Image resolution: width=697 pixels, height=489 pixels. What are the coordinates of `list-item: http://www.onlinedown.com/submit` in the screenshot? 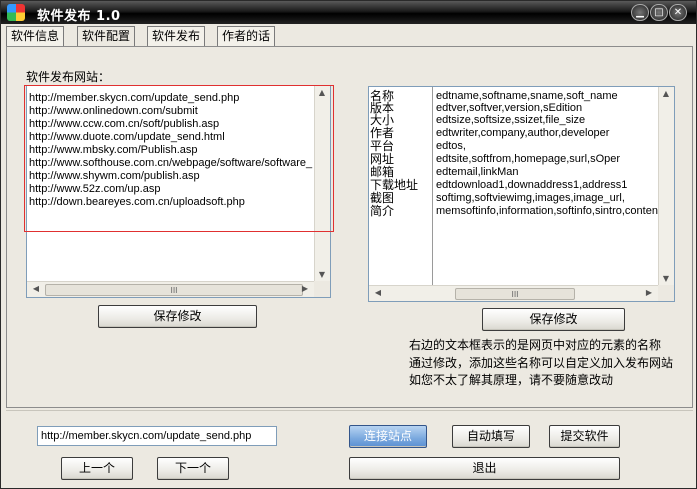 It's located at (113, 111).